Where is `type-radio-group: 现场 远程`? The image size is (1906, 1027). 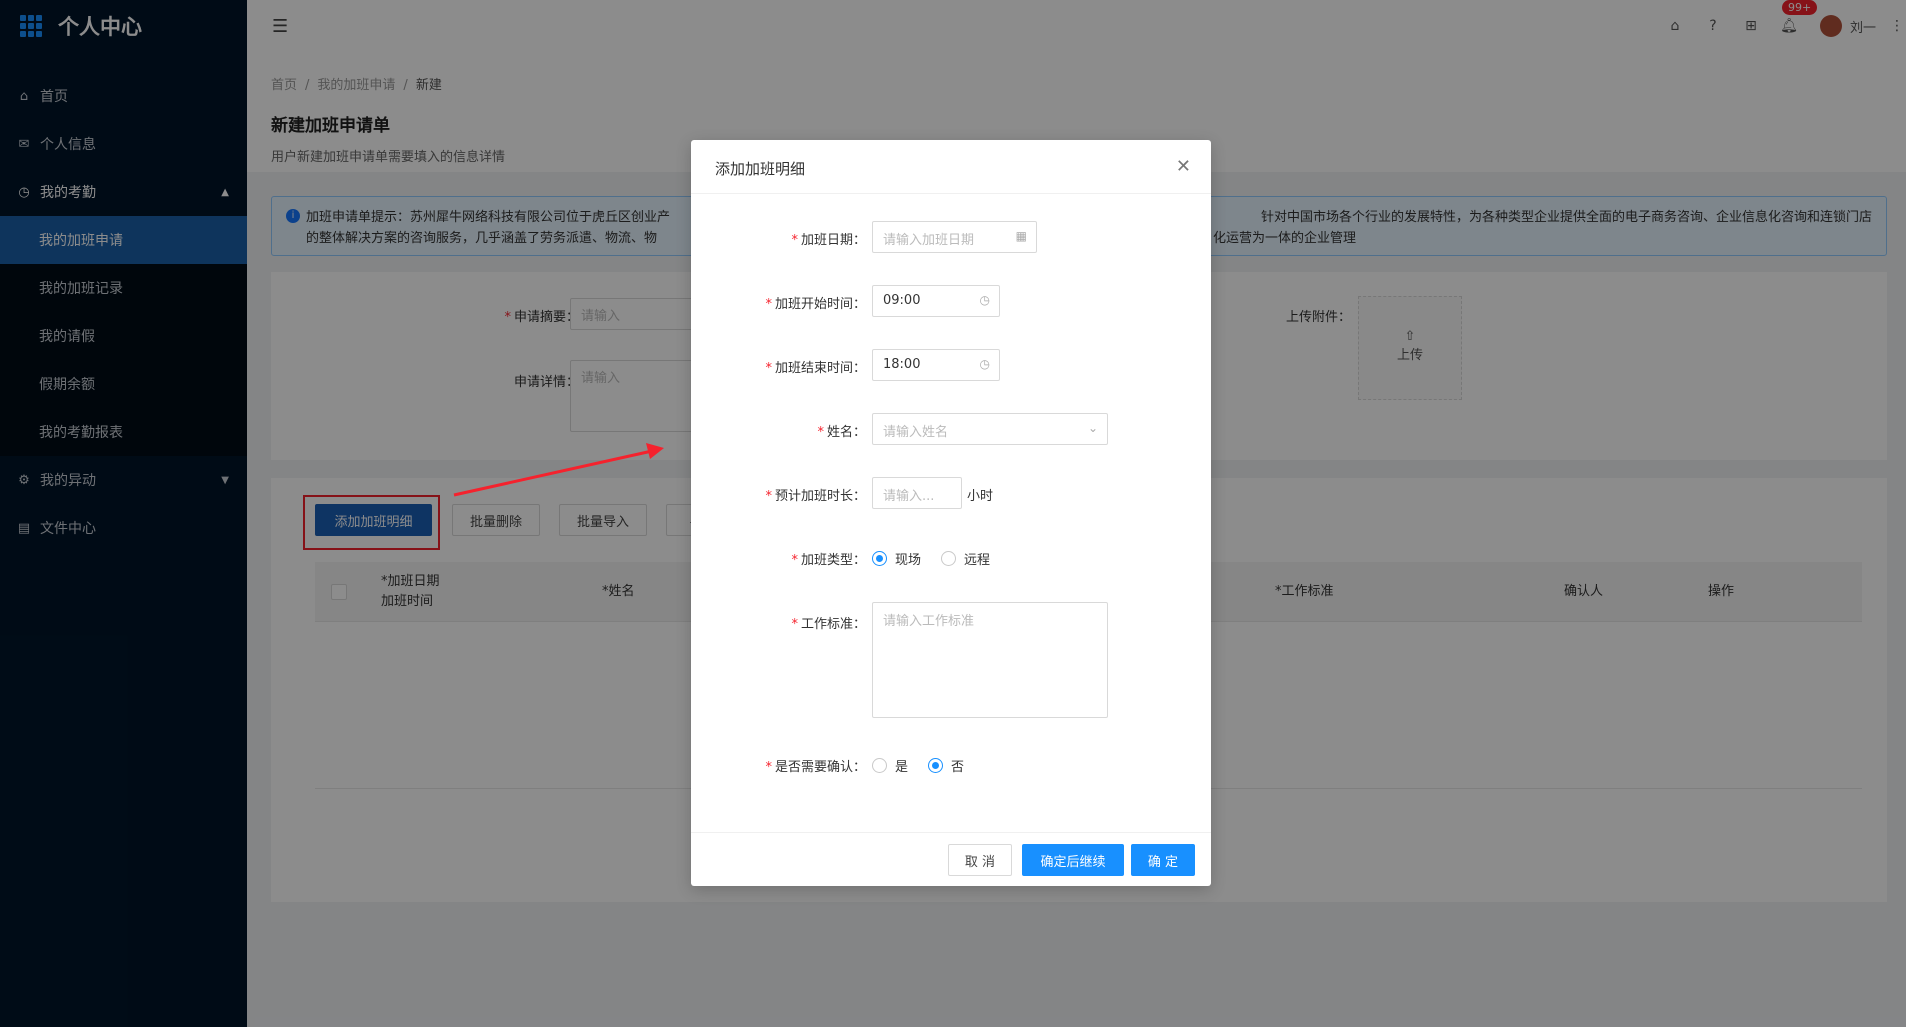 type-radio-group: 现场 远程 is located at coordinates (941, 558).